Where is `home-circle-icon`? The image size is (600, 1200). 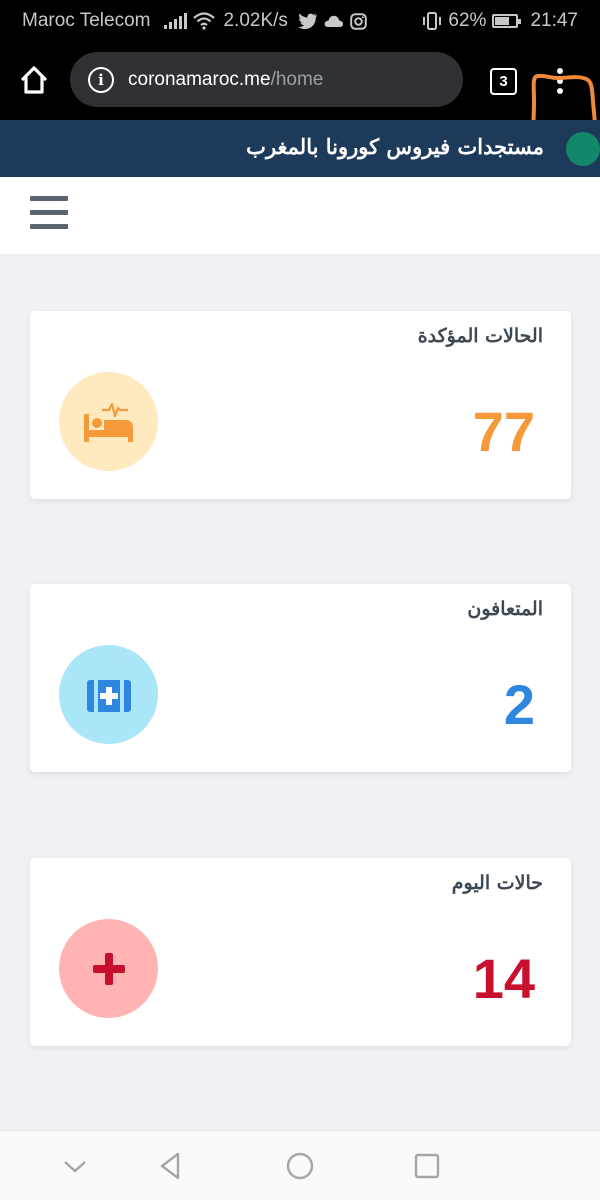
home-circle-icon is located at coordinates (300, 1166).